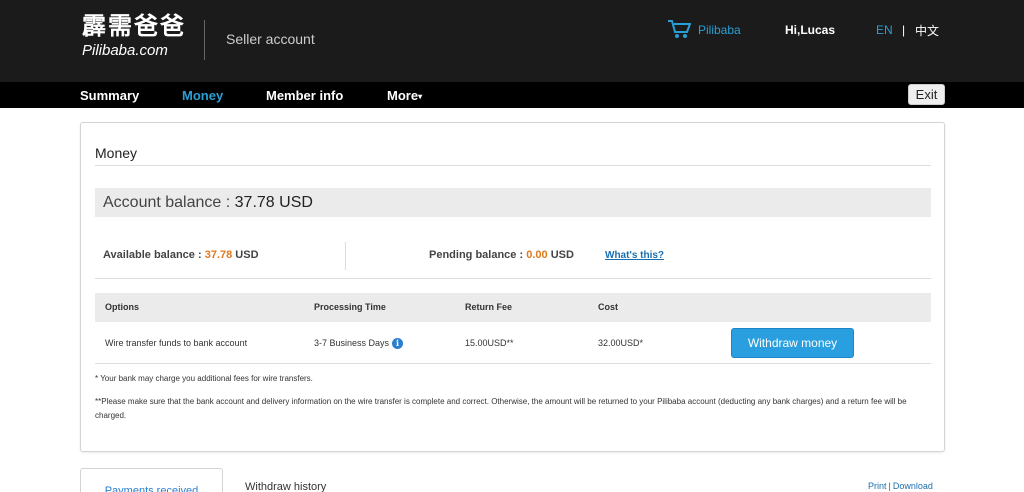 Image resolution: width=1024 pixels, height=492 pixels. Describe the element at coordinates (202, 95) in the screenshot. I see `nav-money: Money` at that location.